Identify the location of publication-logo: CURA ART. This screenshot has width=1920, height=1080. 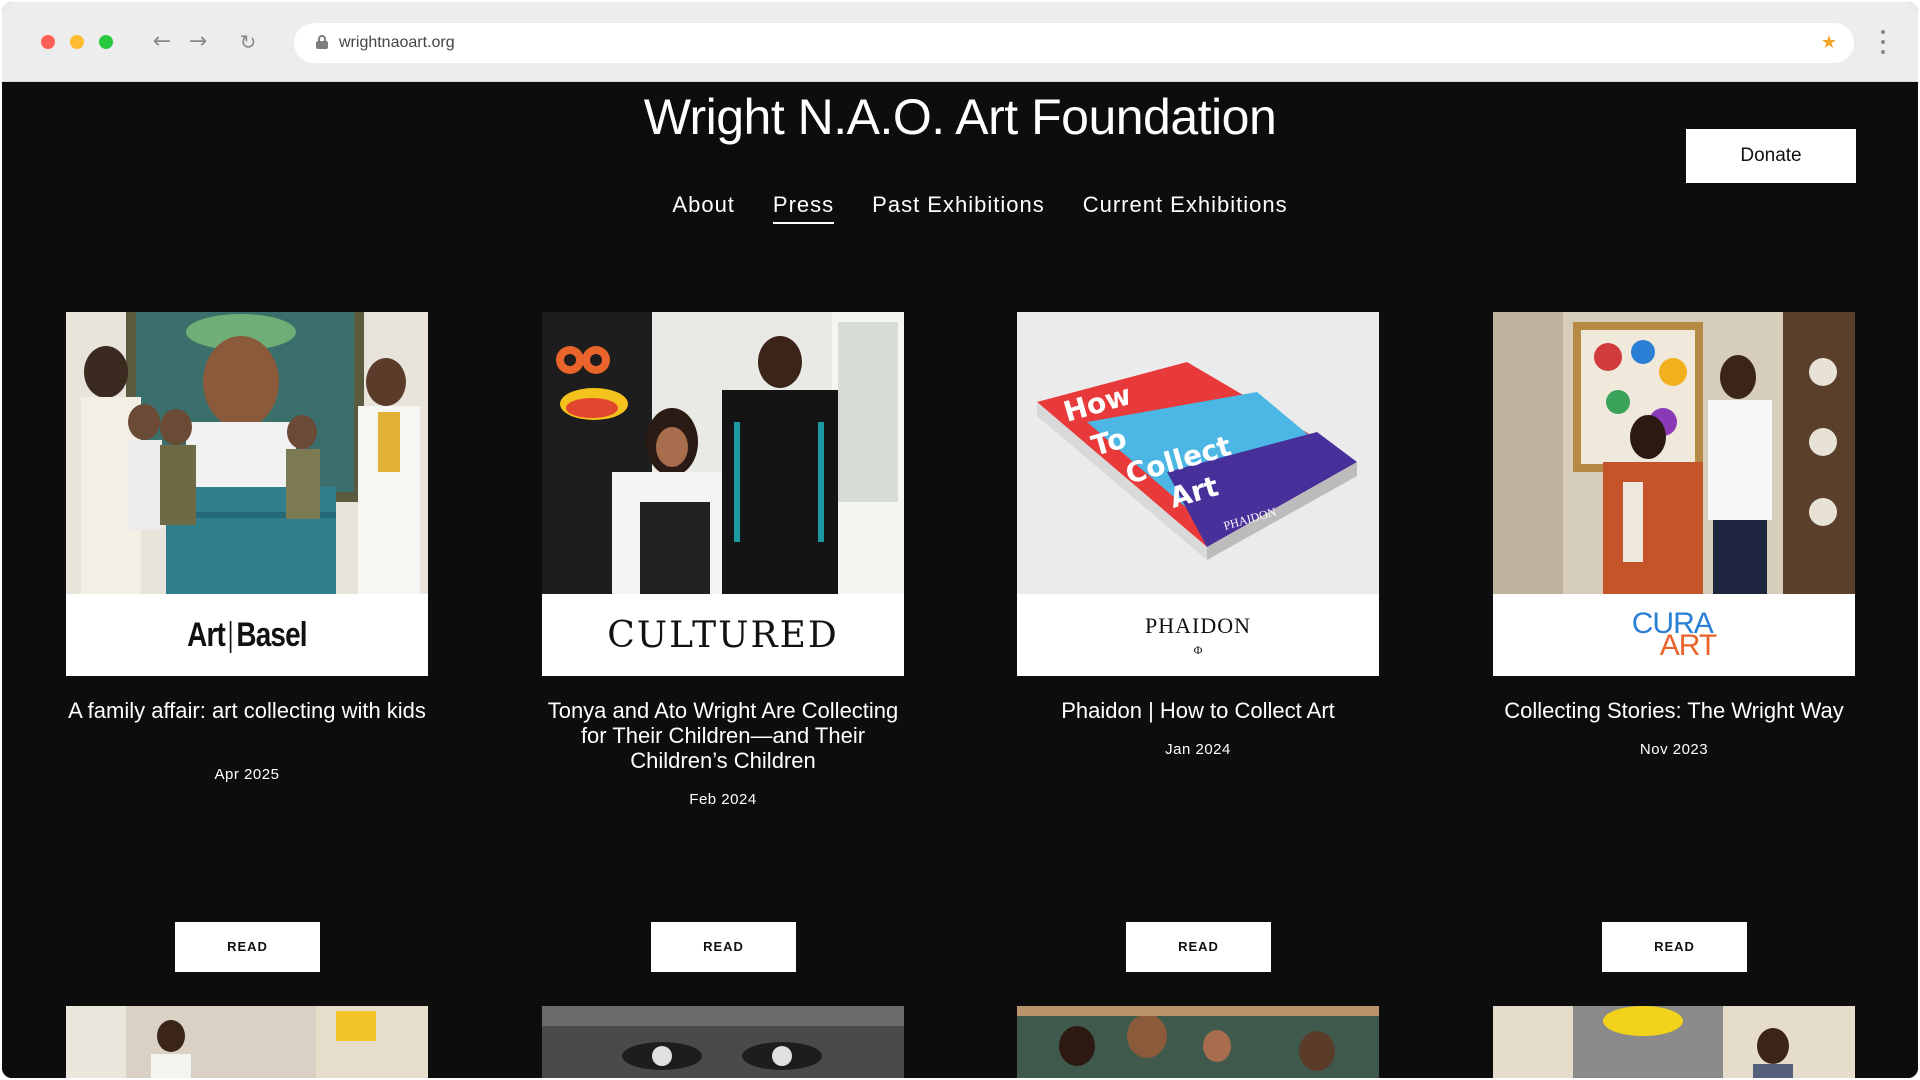
(1674, 634).